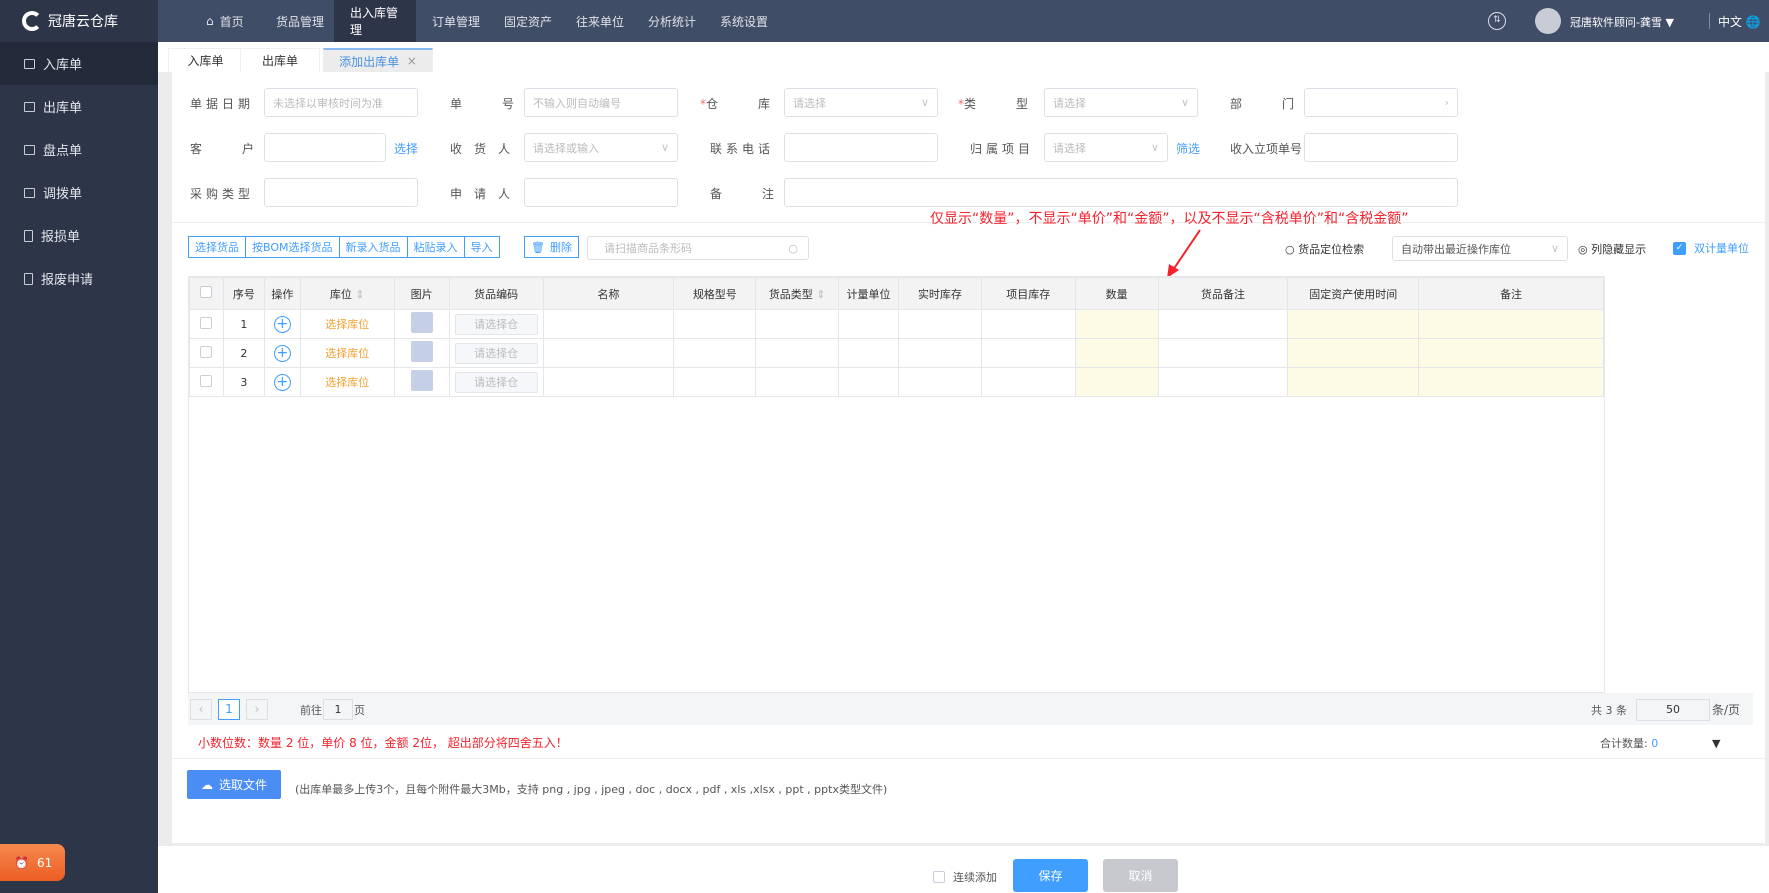 This screenshot has width=1769, height=893. Describe the element at coordinates (1612, 249) in the screenshot. I see `column-toggle-button: ◎ 列隐藏显示` at that location.